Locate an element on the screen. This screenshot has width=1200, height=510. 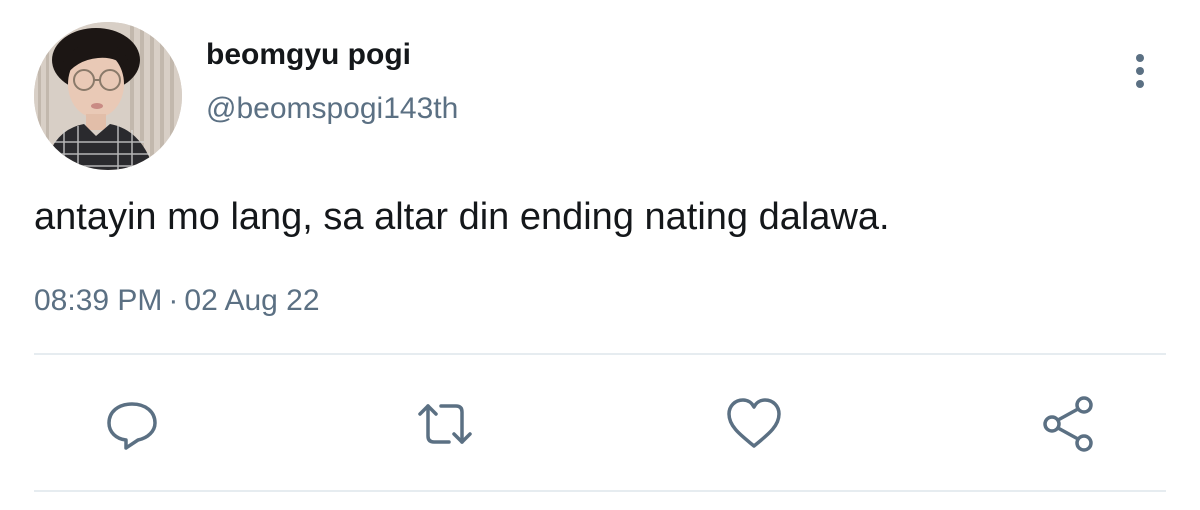
user-handle: @beomspogi143th is located at coordinates (332, 109).